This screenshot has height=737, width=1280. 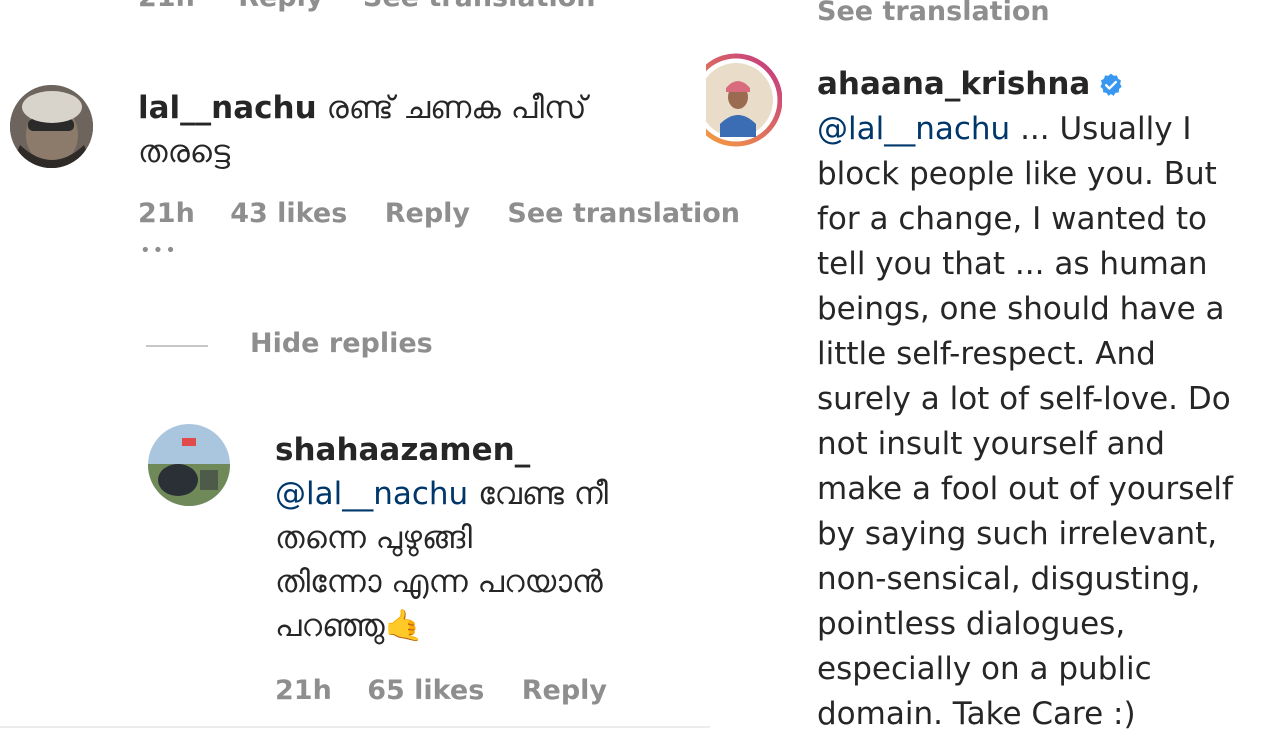 I want to click on callme-emoji: 🤙, so click(x=404, y=626).